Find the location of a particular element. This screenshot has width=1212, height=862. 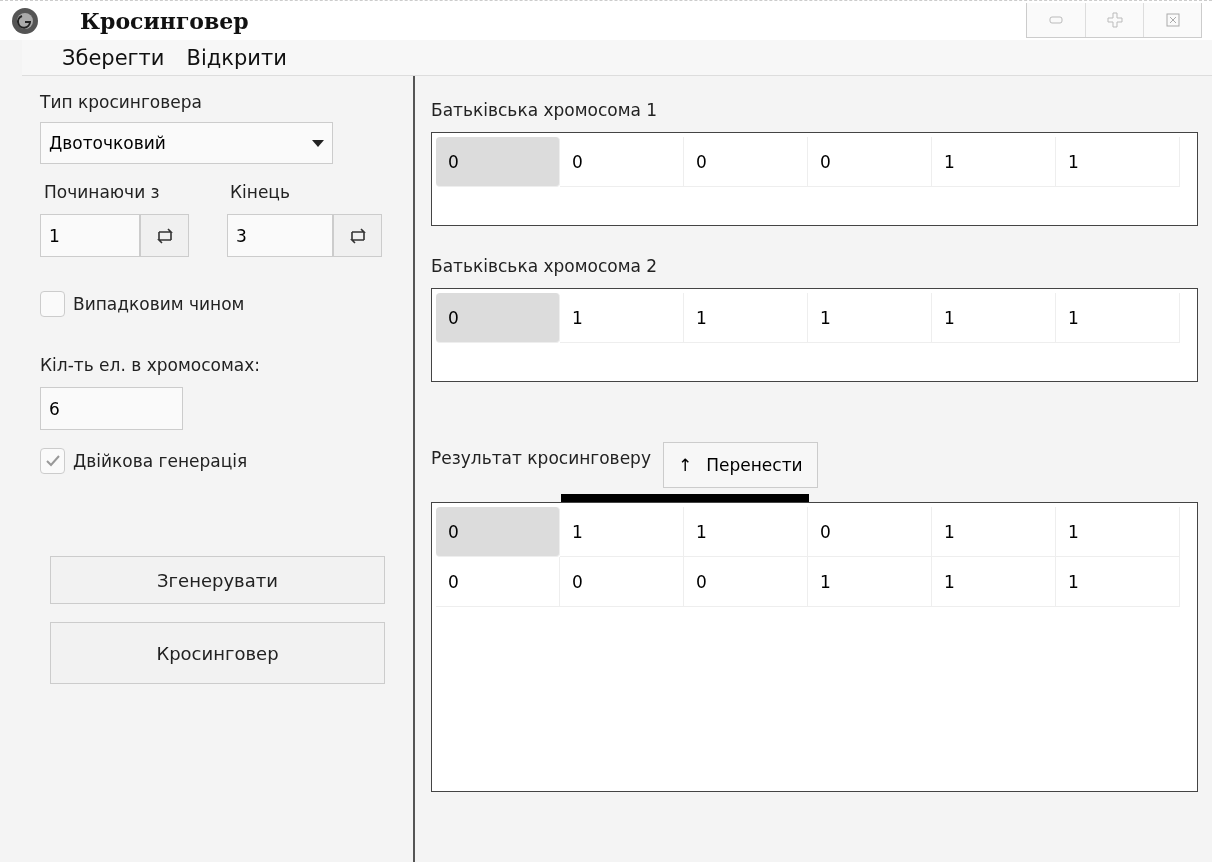

start-field: 1 is located at coordinates (90, 235).